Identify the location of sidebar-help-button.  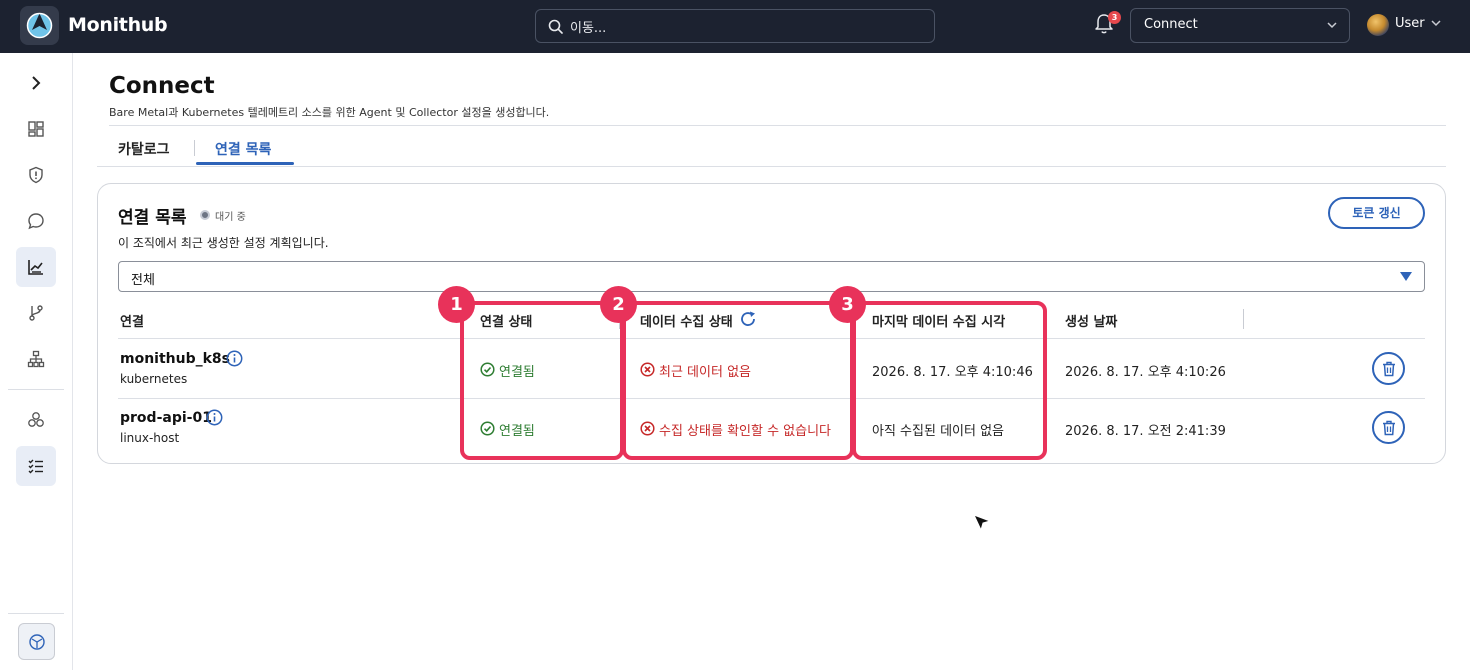
(36, 641).